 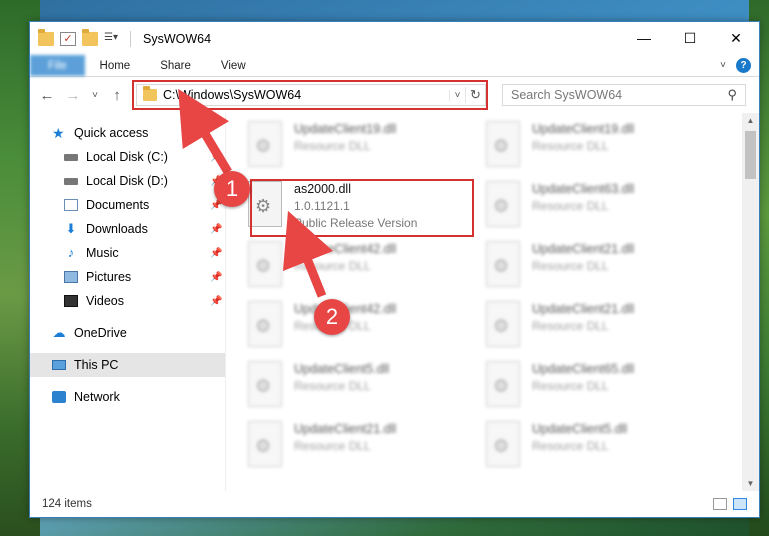 What do you see at coordinates (732, 95) in the screenshot?
I see `search-icon: ⚲` at bounding box center [732, 95].